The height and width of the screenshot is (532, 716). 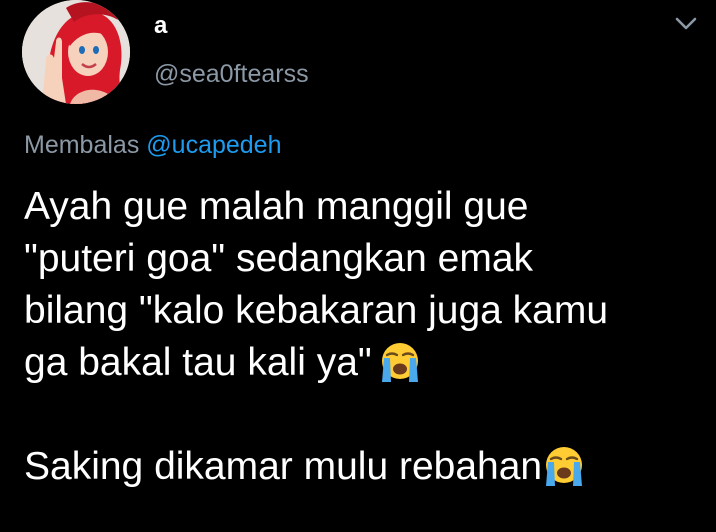 What do you see at coordinates (316, 310) in the screenshot?
I see `tweet-line: bilang "kalo kebakaran juga kamu` at bounding box center [316, 310].